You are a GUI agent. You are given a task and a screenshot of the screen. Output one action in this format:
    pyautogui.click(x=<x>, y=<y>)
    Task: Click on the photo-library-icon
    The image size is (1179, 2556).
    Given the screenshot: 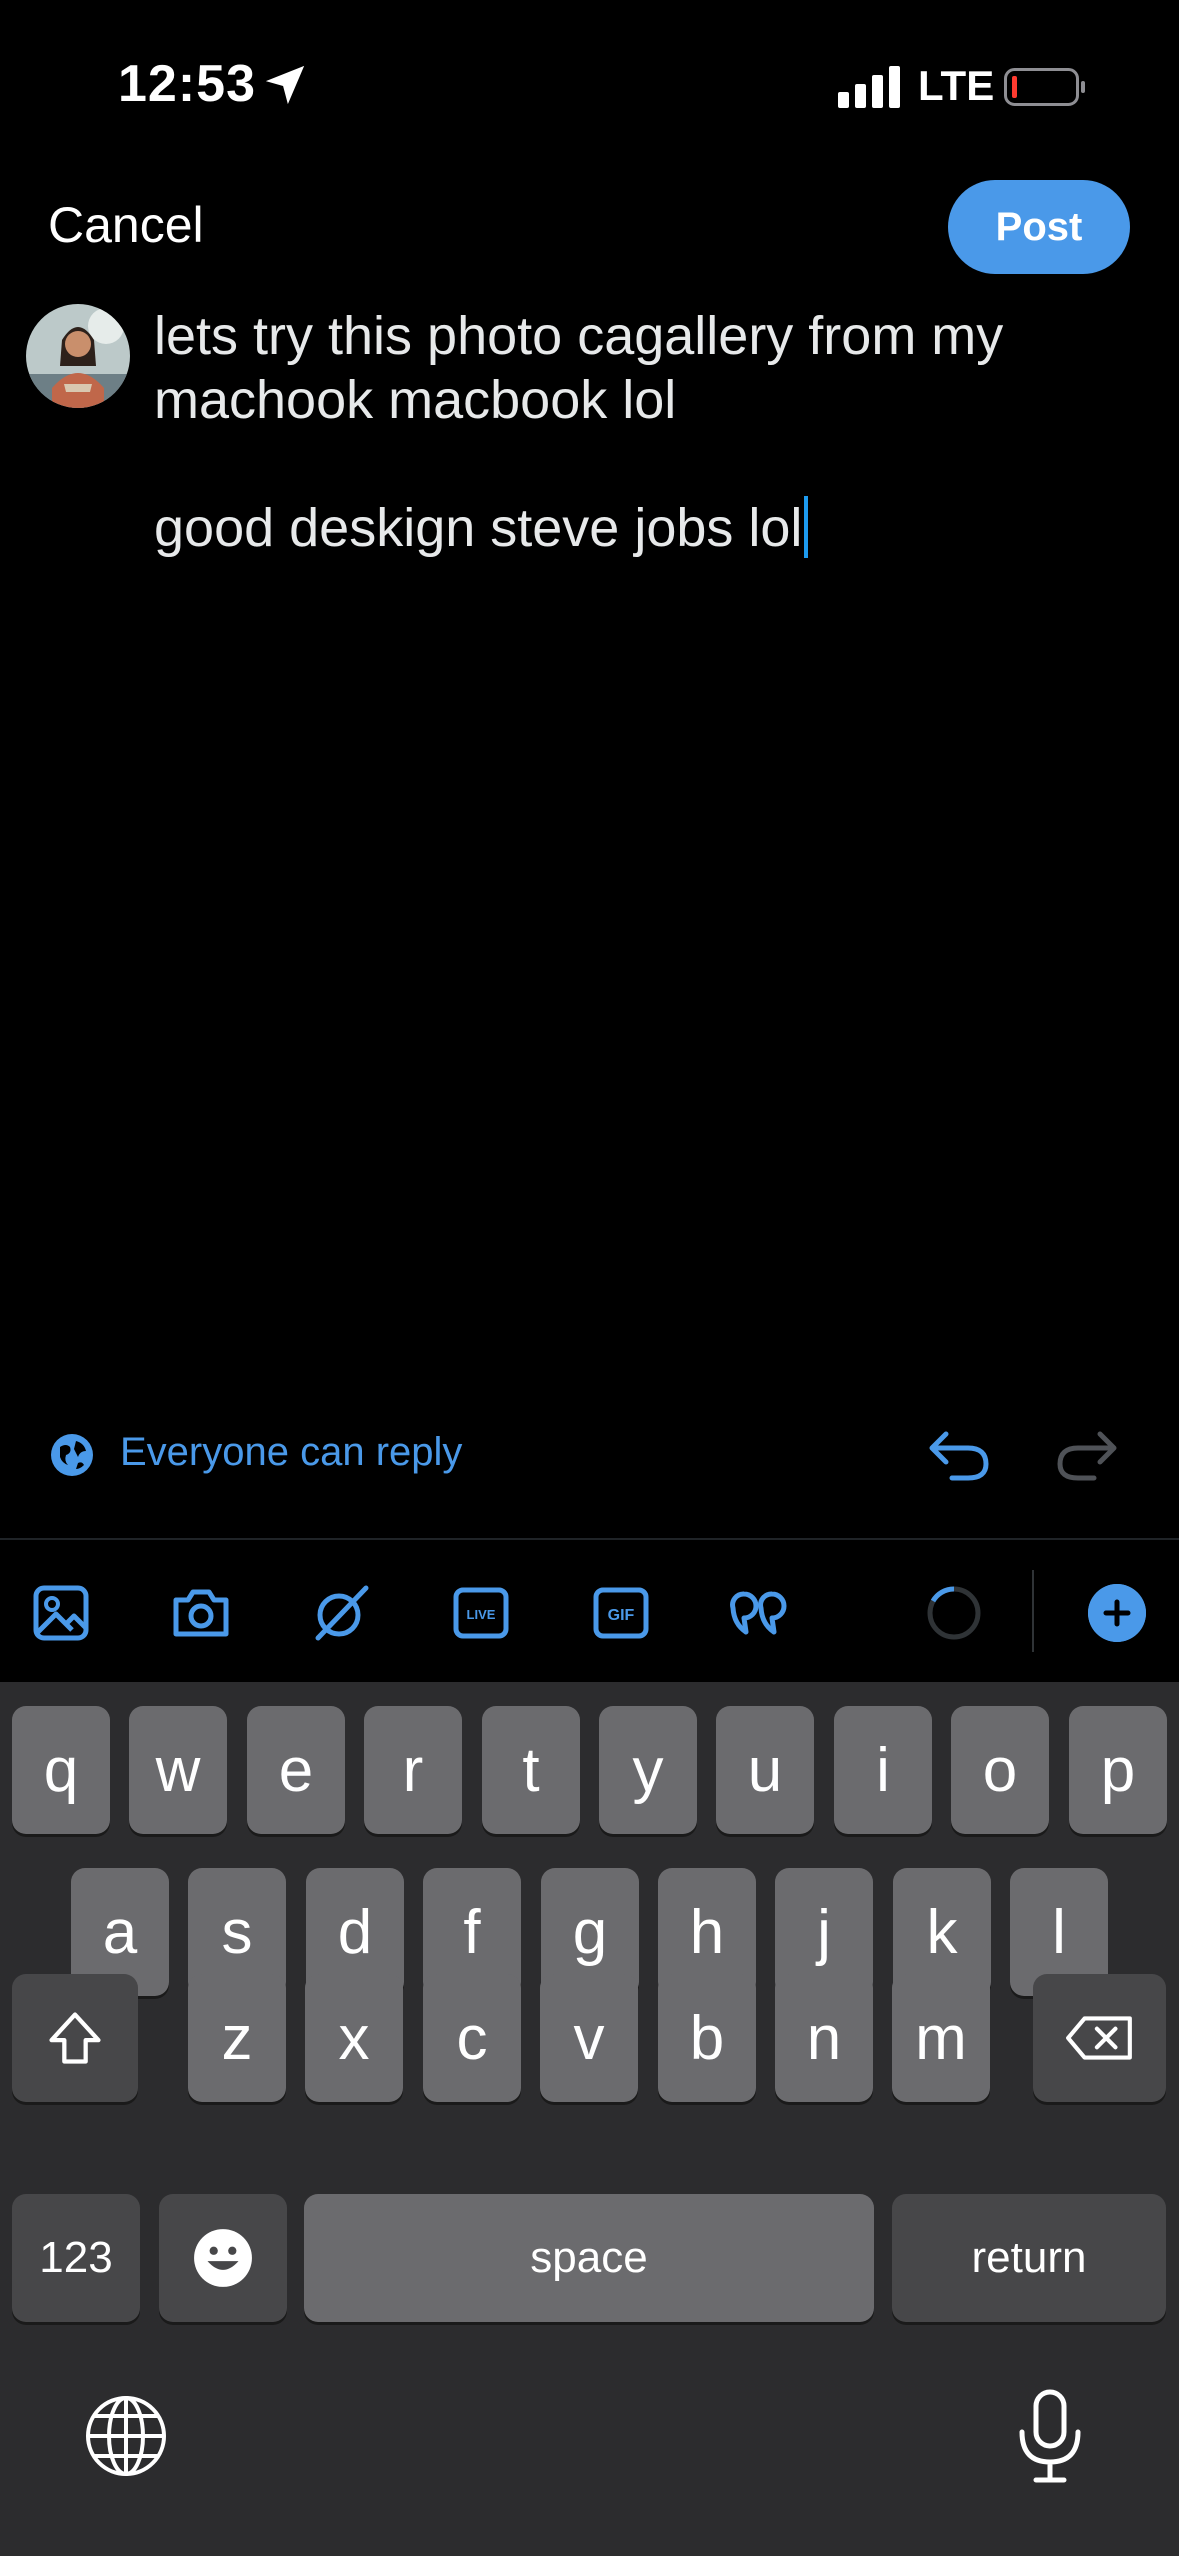 What is the action you would take?
    pyautogui.click(x=61, y=1613)
    